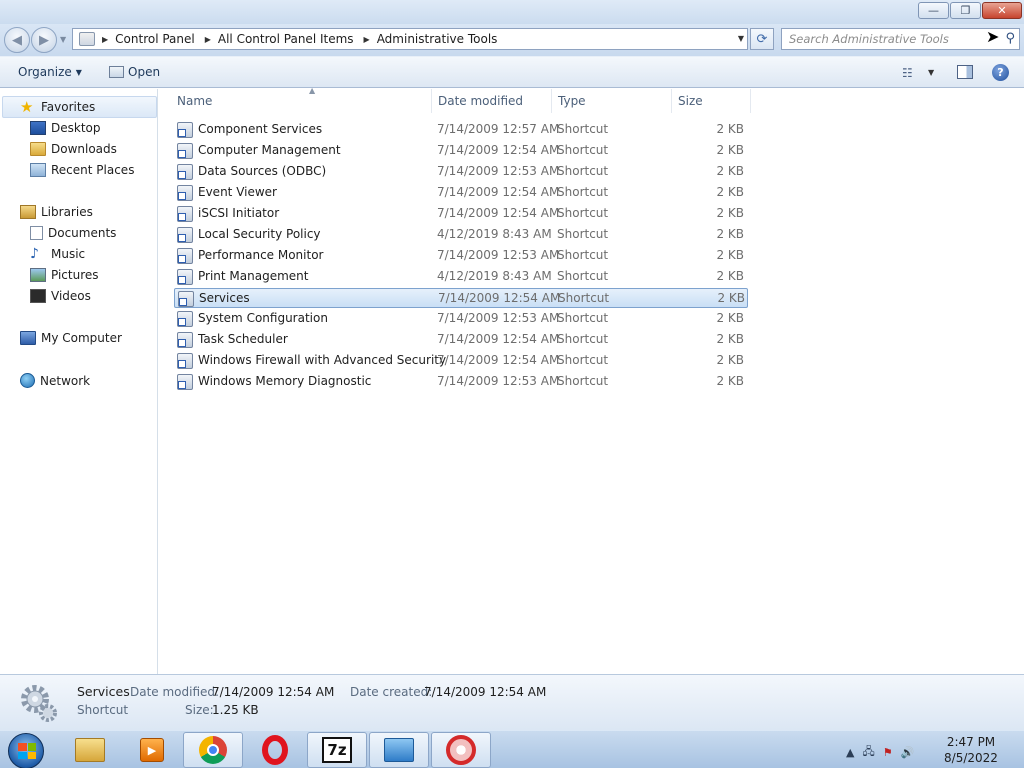  Describe the element at coordinates (301, 99) in the screenshot. I see `column-header-name: Name ▲` at that location.